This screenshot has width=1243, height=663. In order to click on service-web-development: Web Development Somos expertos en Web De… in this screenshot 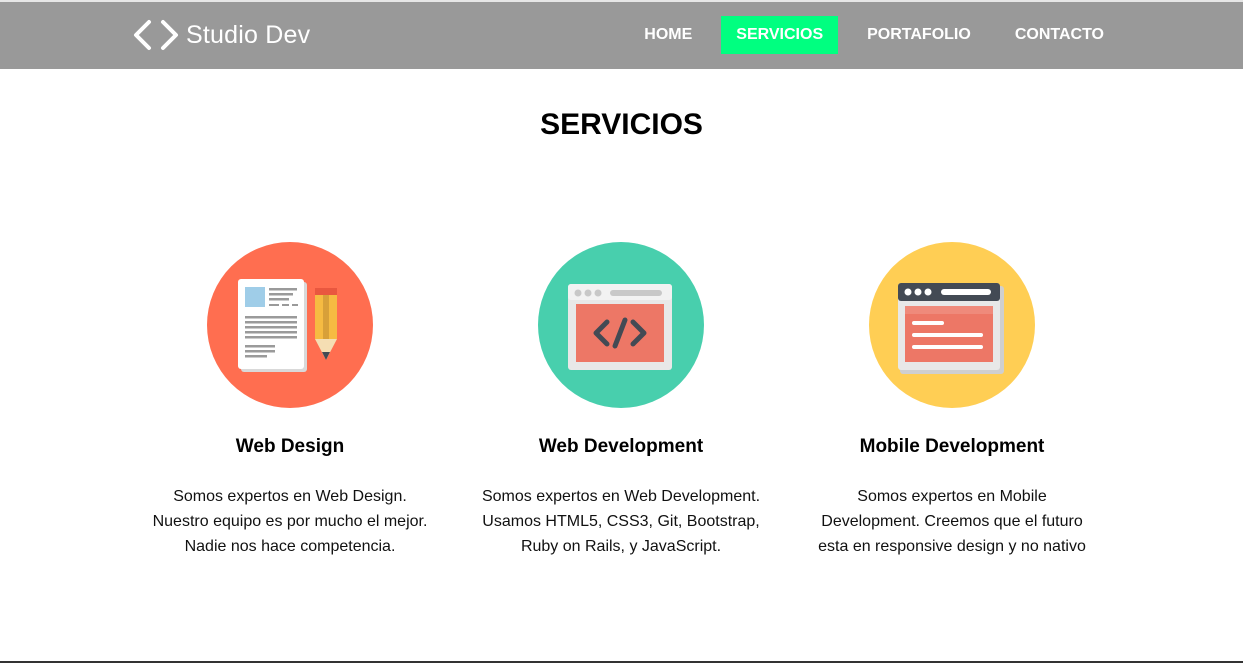, I will do `click(621, 400)`.